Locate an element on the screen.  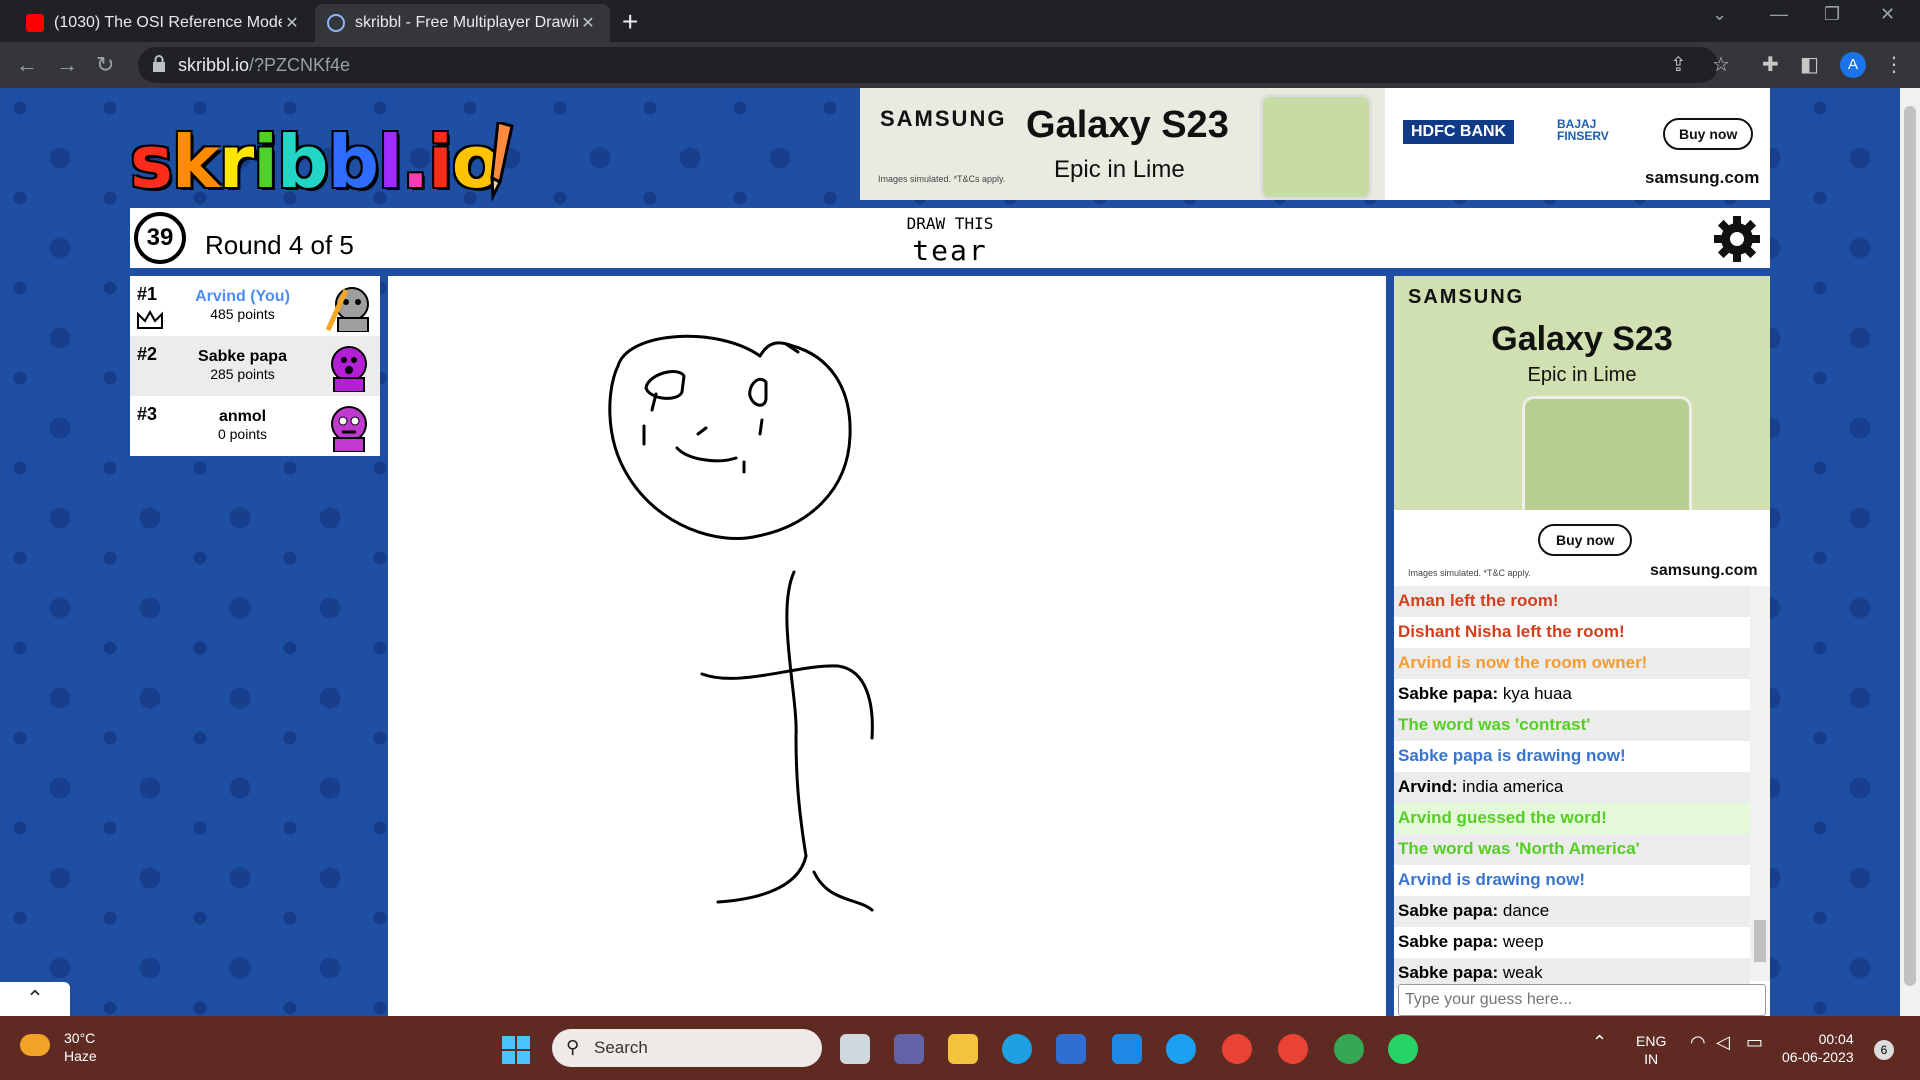
chrome-profile-icon is located at coordinates (1293, 1049).